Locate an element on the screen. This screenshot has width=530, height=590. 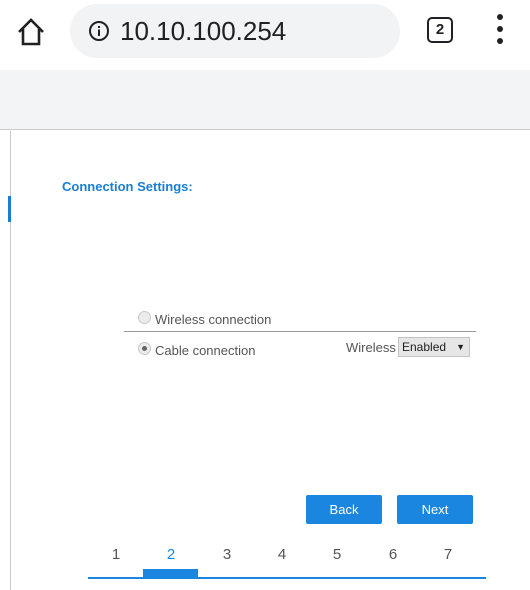
more-vert-icon is located at coordinates (500, 30).